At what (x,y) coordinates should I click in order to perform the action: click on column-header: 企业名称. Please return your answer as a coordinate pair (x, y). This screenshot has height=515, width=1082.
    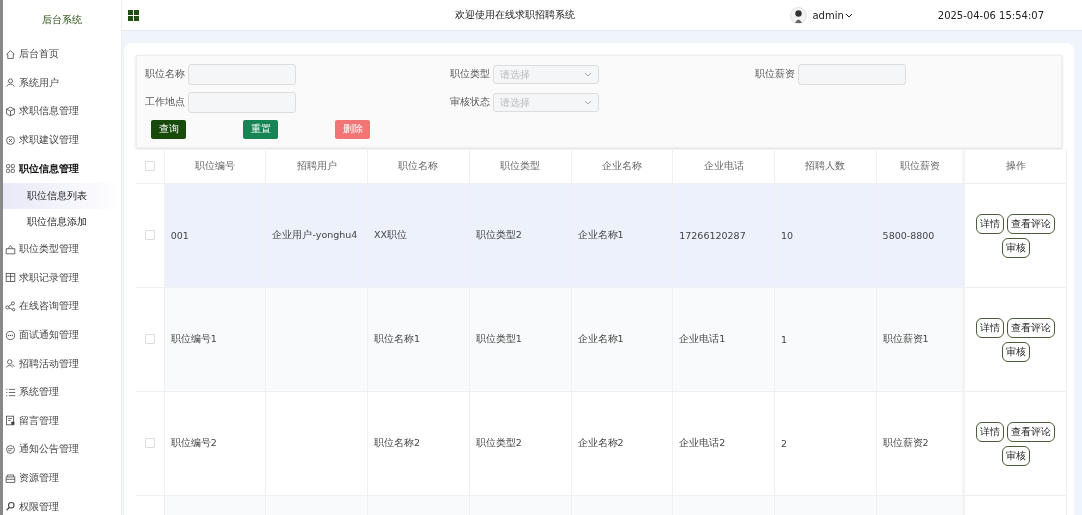
    Looking at the image, I should click on (622, 167).